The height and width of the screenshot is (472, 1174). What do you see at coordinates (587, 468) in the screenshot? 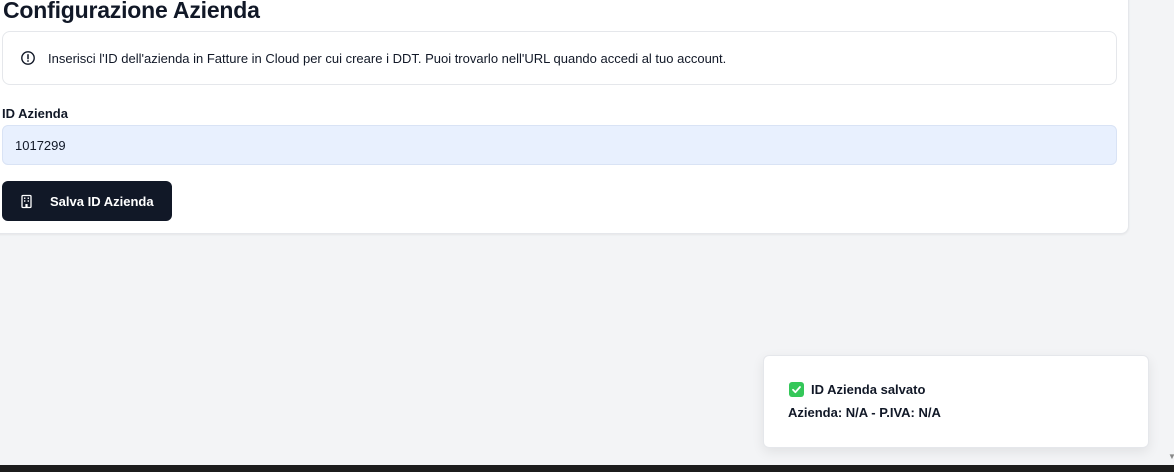
I see `bottom-bar` at bounding box center [587, 468].